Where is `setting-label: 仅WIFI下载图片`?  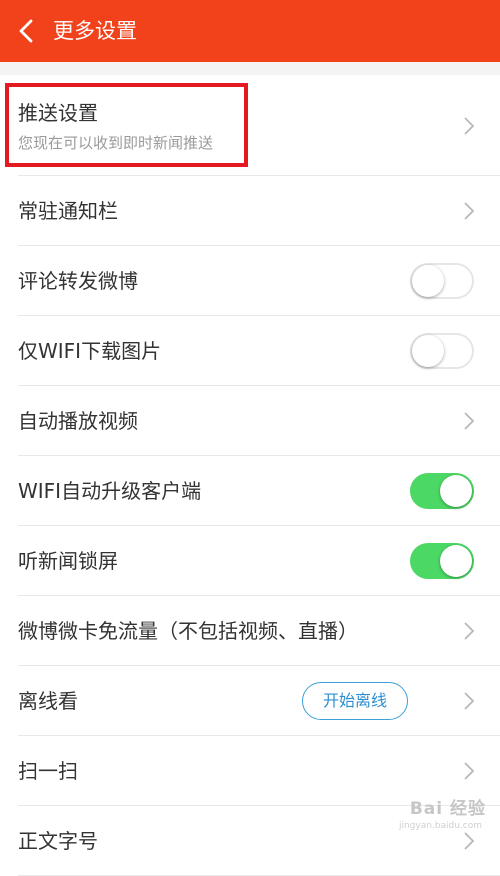 setting-label: 仅WIFI下载图片 is located at coordinates (90, 351).